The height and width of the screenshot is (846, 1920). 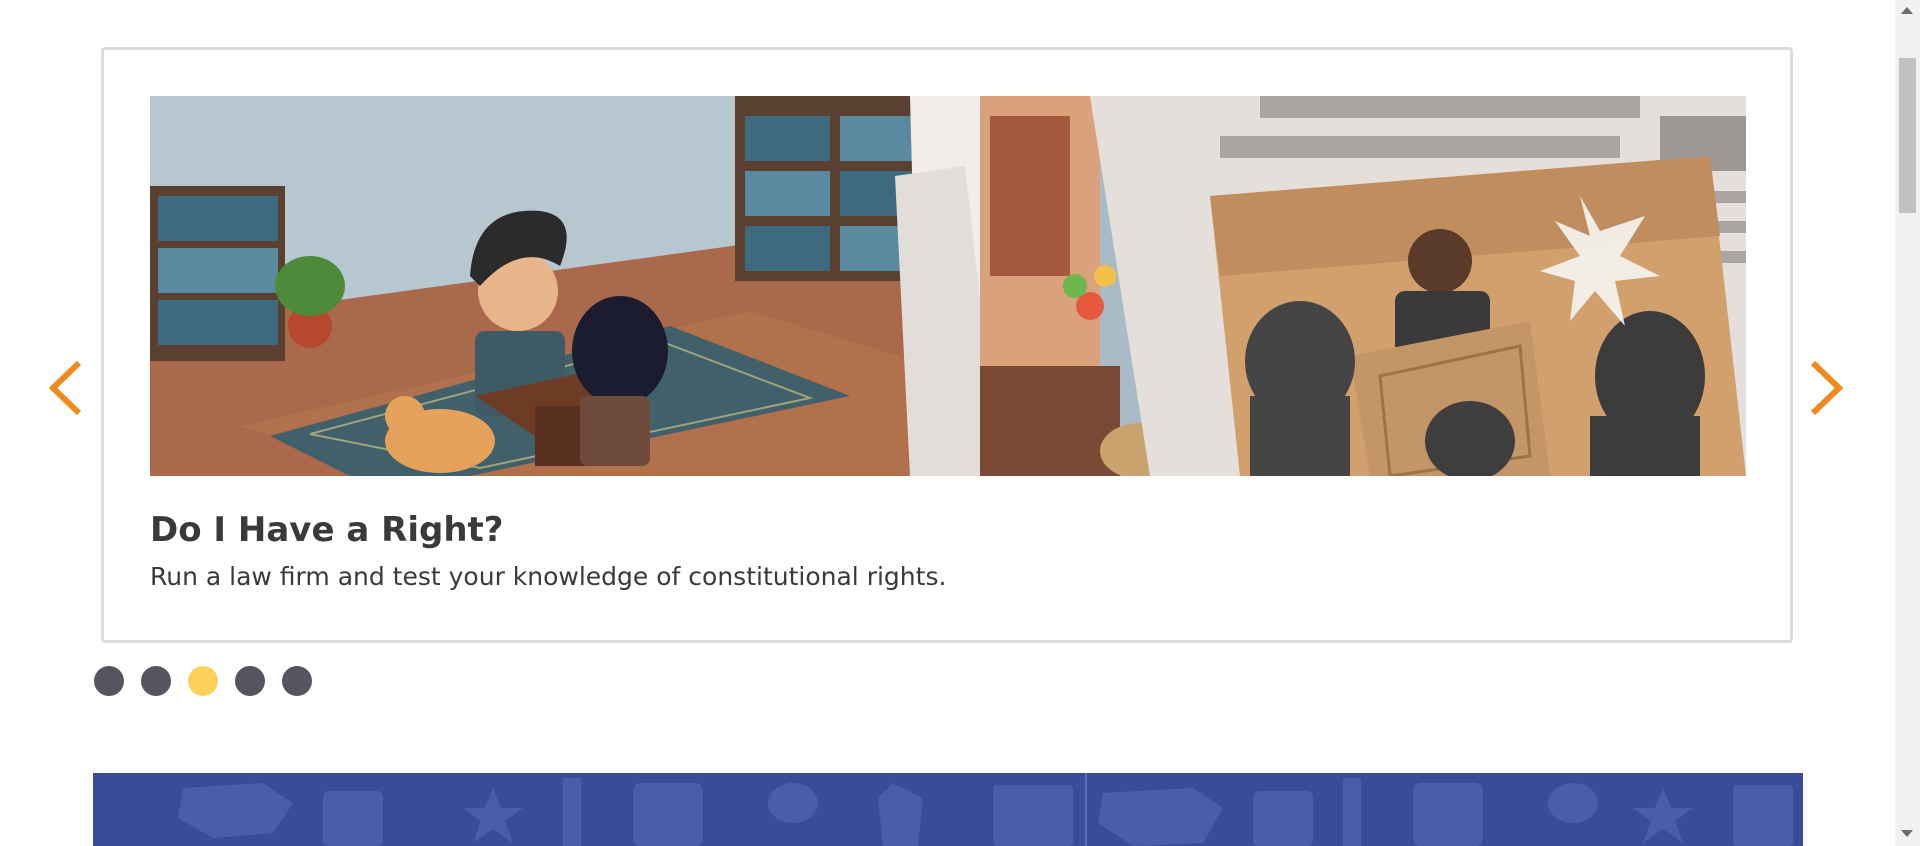 What do you see at coordinates (1907, 135) in the screenshot?
I see `scrollbar-thumb` at bounding box center [1907, 135].